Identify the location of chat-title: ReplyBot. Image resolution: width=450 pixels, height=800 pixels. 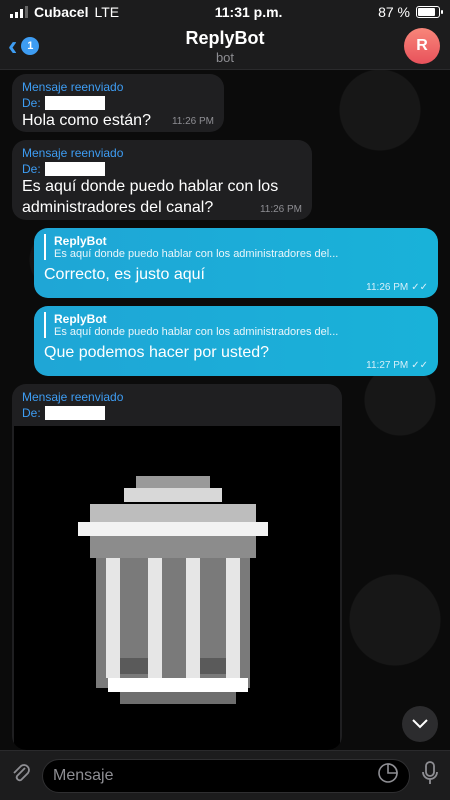
(225, 38).